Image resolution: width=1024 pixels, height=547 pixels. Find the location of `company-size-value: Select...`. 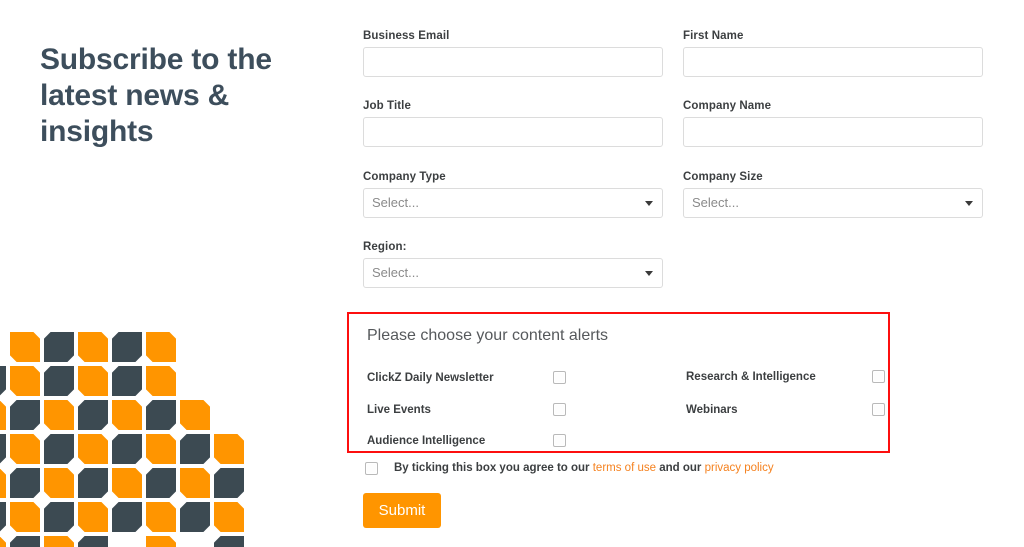

company-size-value: Select... is located at coordinates (833, 203).